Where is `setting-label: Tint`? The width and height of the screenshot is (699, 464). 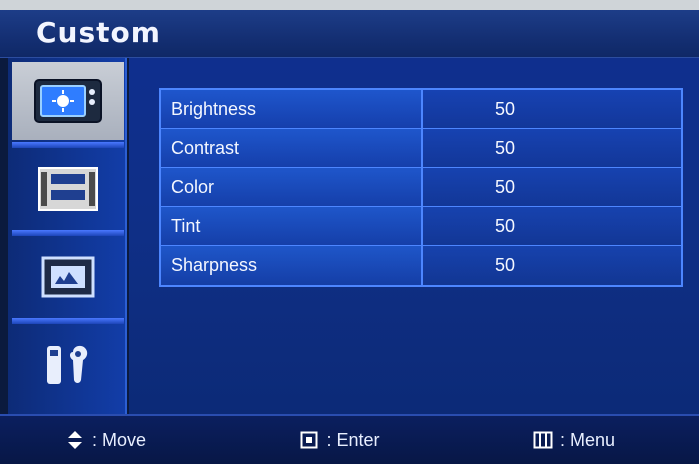
setting-label: Tint is located at coordinates (292, 226).